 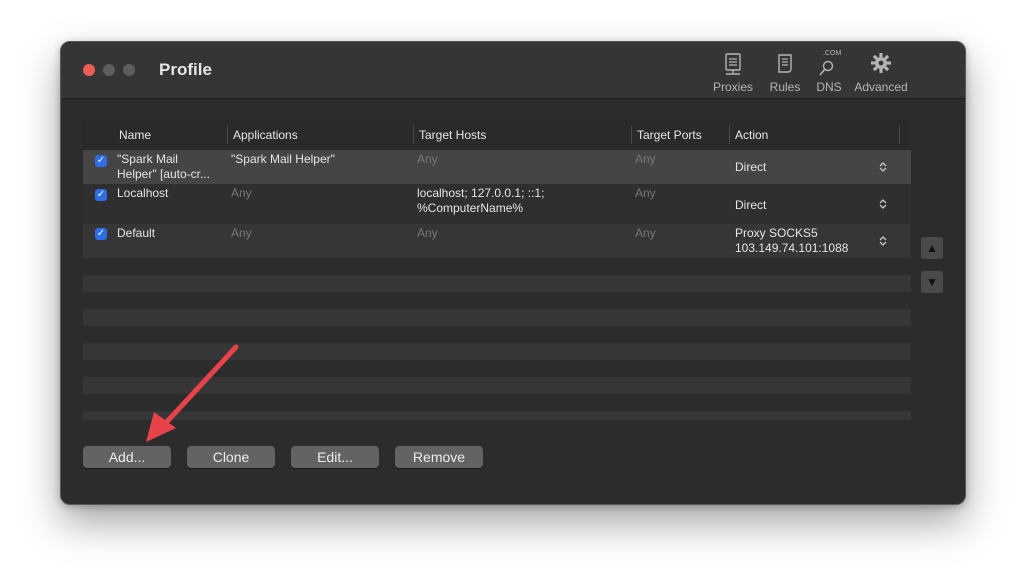 What do you see at coordinates (513, 70) in the screenshot?
I see `title-bar: Profile Proxies Rules .COM DNS Advanced` at bounding box center [513, 70].